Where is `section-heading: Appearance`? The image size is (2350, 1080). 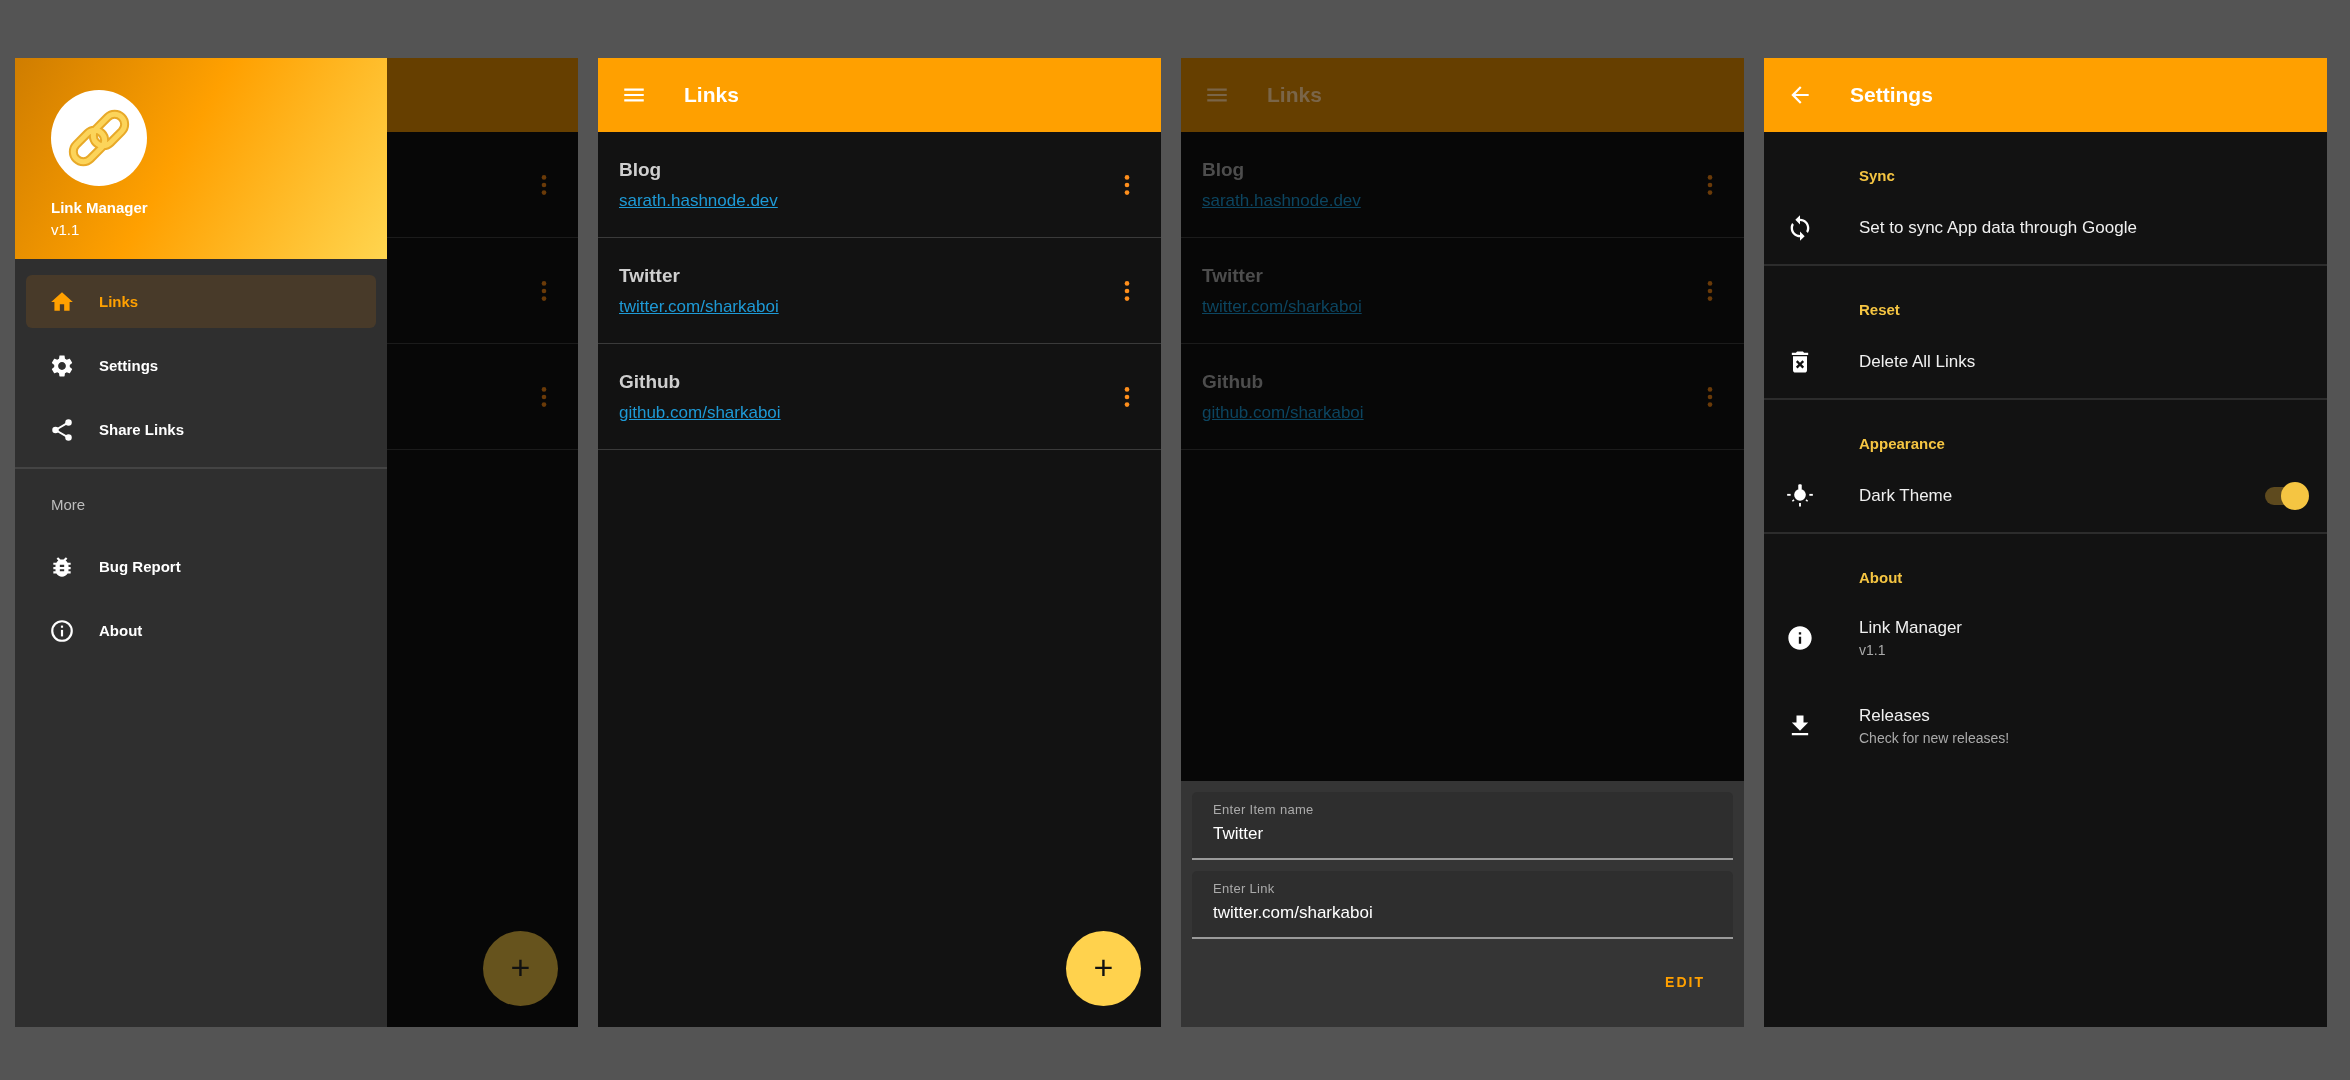 section-heading: Appearance is located at coordinates (1902, 443).